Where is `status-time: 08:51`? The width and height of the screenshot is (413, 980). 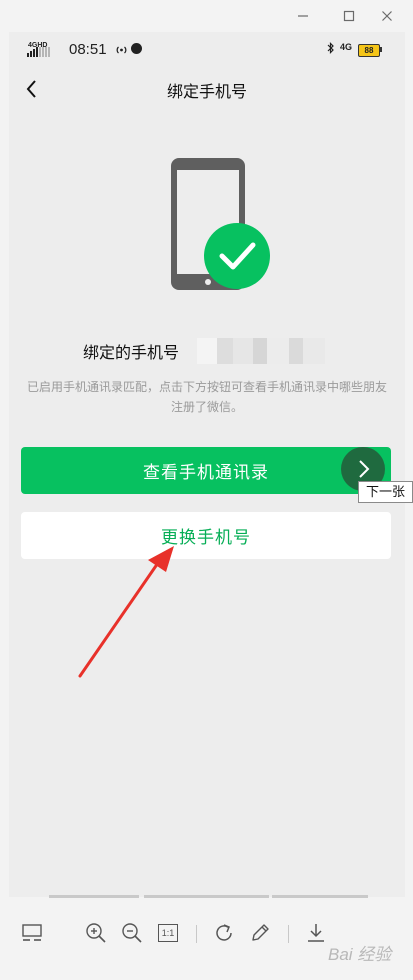 status-time: 08:51 is located at coordinates (88, 49).